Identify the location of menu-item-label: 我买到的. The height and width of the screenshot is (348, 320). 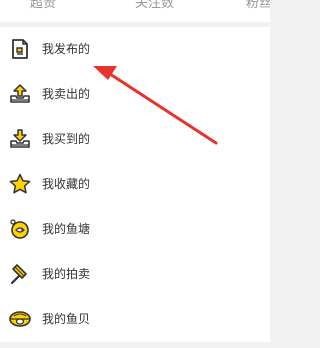
(66, 139).